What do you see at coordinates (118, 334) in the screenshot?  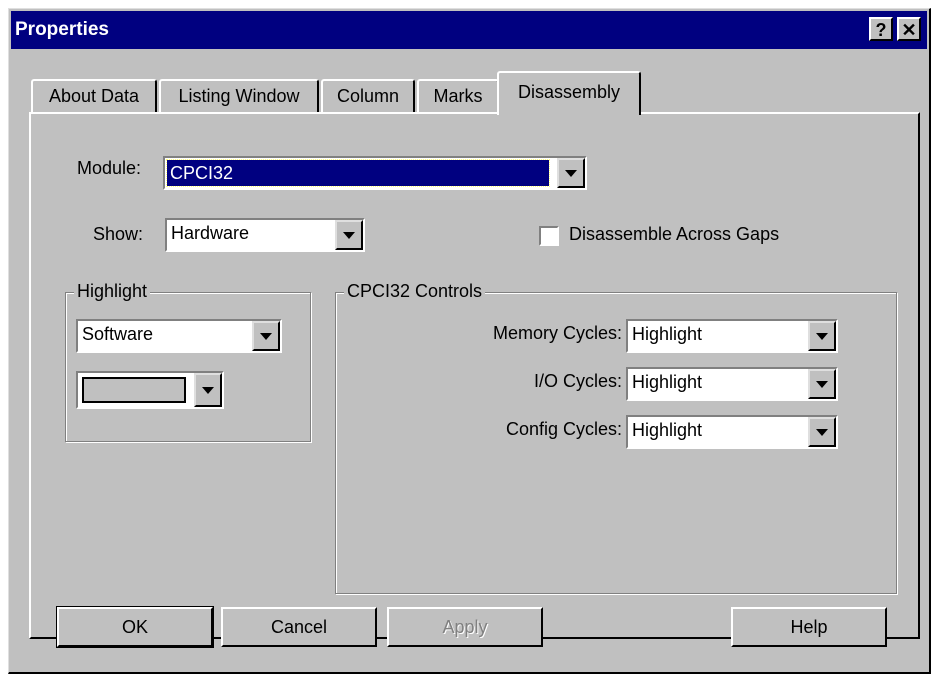 I see `highlight-value: Software` at bounding box center [118, 334].